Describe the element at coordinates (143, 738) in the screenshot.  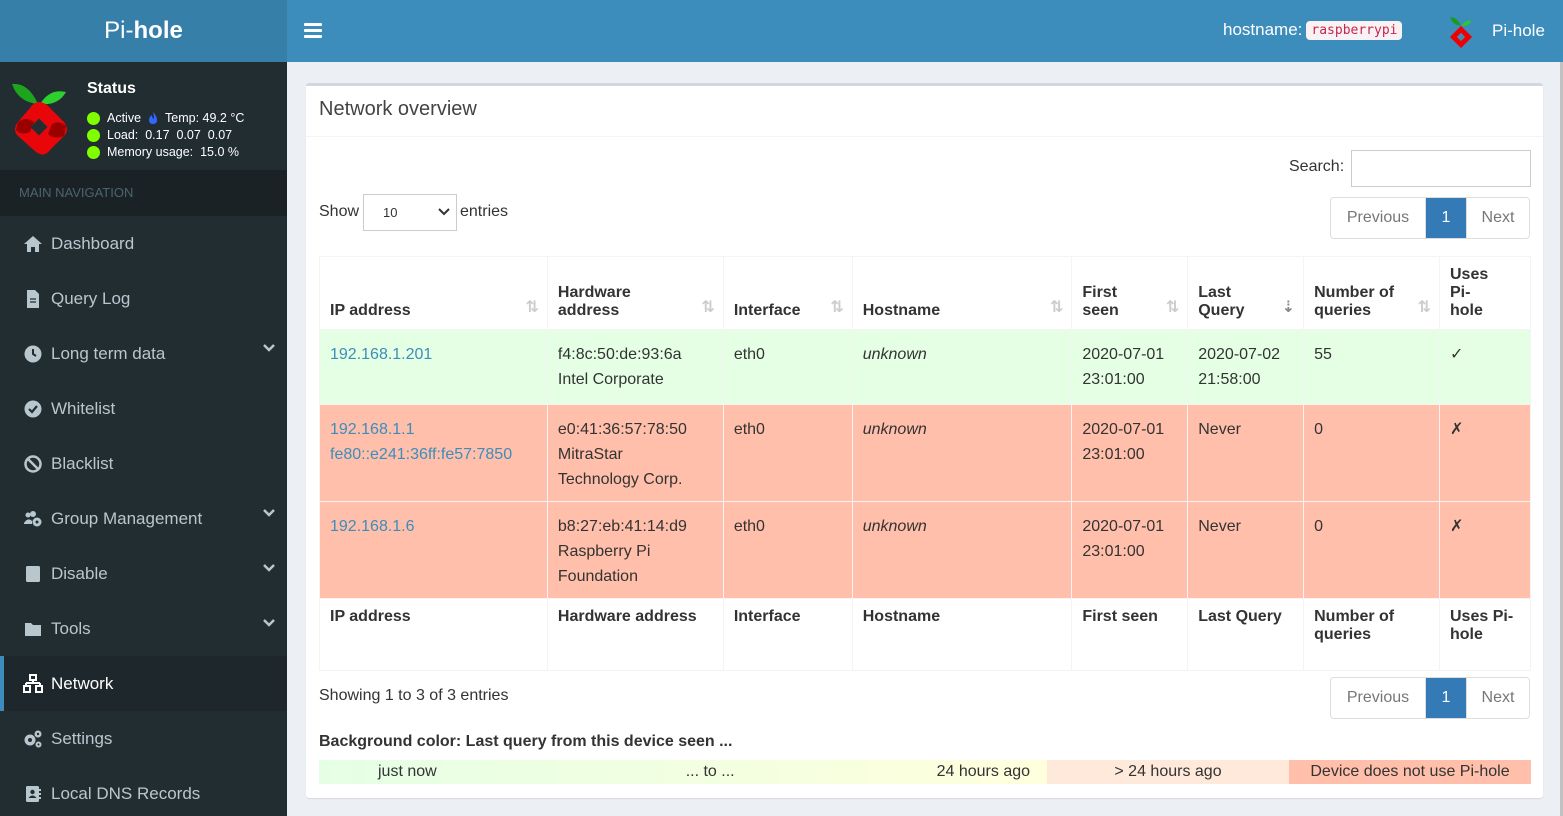
I see `sidebar-item-settings: Settings` at that location.